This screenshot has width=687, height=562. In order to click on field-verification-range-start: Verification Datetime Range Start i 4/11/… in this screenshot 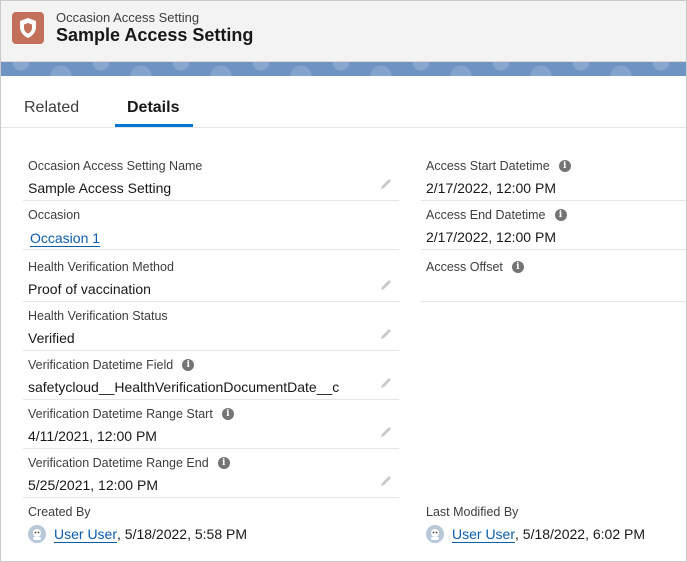, I will do `click(211, 424)`.